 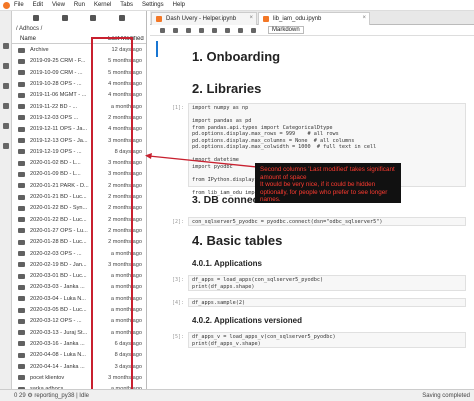 What do you see at coordinates (79, 186) in the screenshot?
I see `list-item: 2020-01-21 PARK - D... 2 months ago` at bounding box center [79, 186].